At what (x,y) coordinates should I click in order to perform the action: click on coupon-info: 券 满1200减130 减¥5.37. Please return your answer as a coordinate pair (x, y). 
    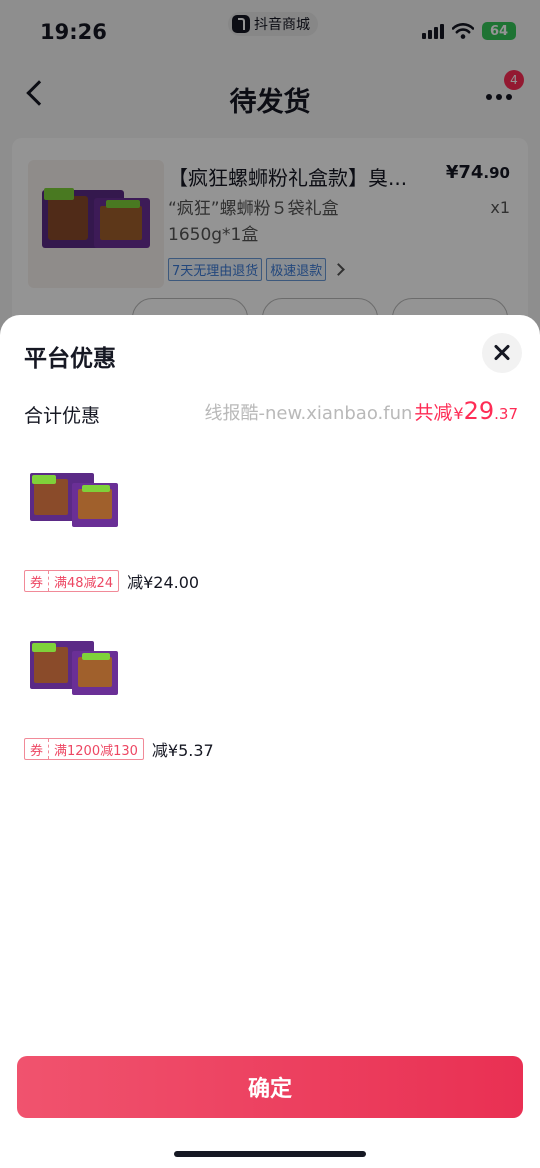
    Looking at the image, I should click on (119, 749).